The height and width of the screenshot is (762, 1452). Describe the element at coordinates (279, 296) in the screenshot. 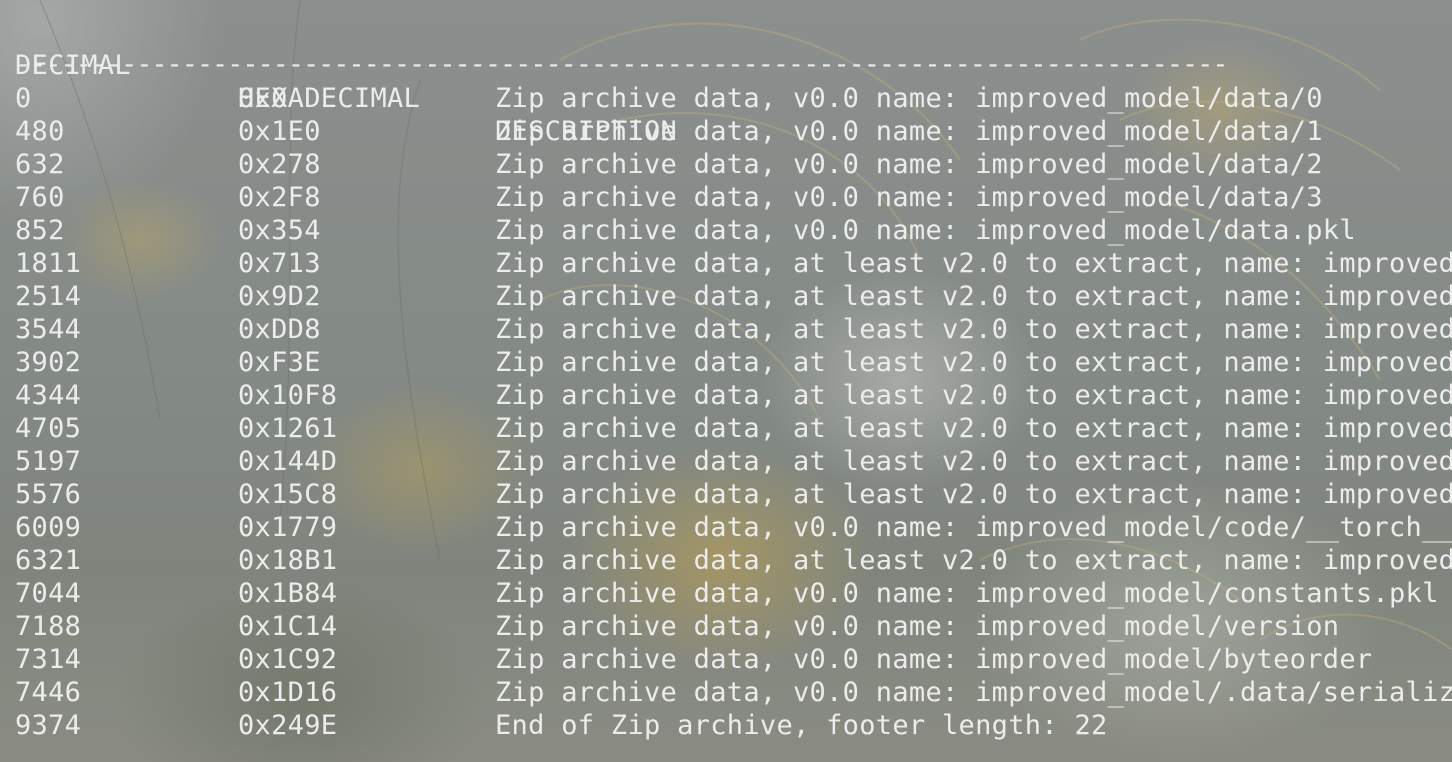

I see `offset-hex: 0x9D2` at that location.